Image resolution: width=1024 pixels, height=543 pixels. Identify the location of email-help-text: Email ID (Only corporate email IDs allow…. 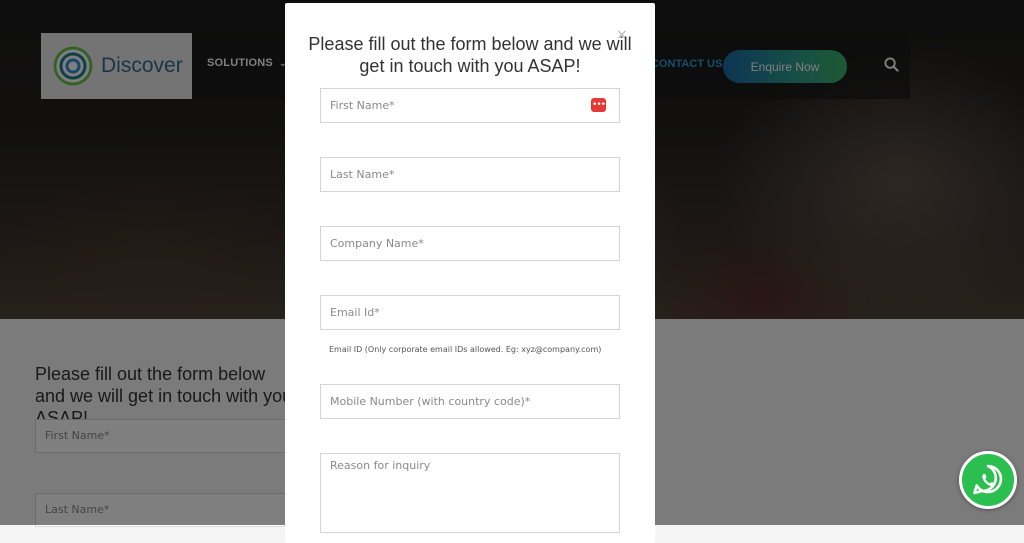
(465, 349).